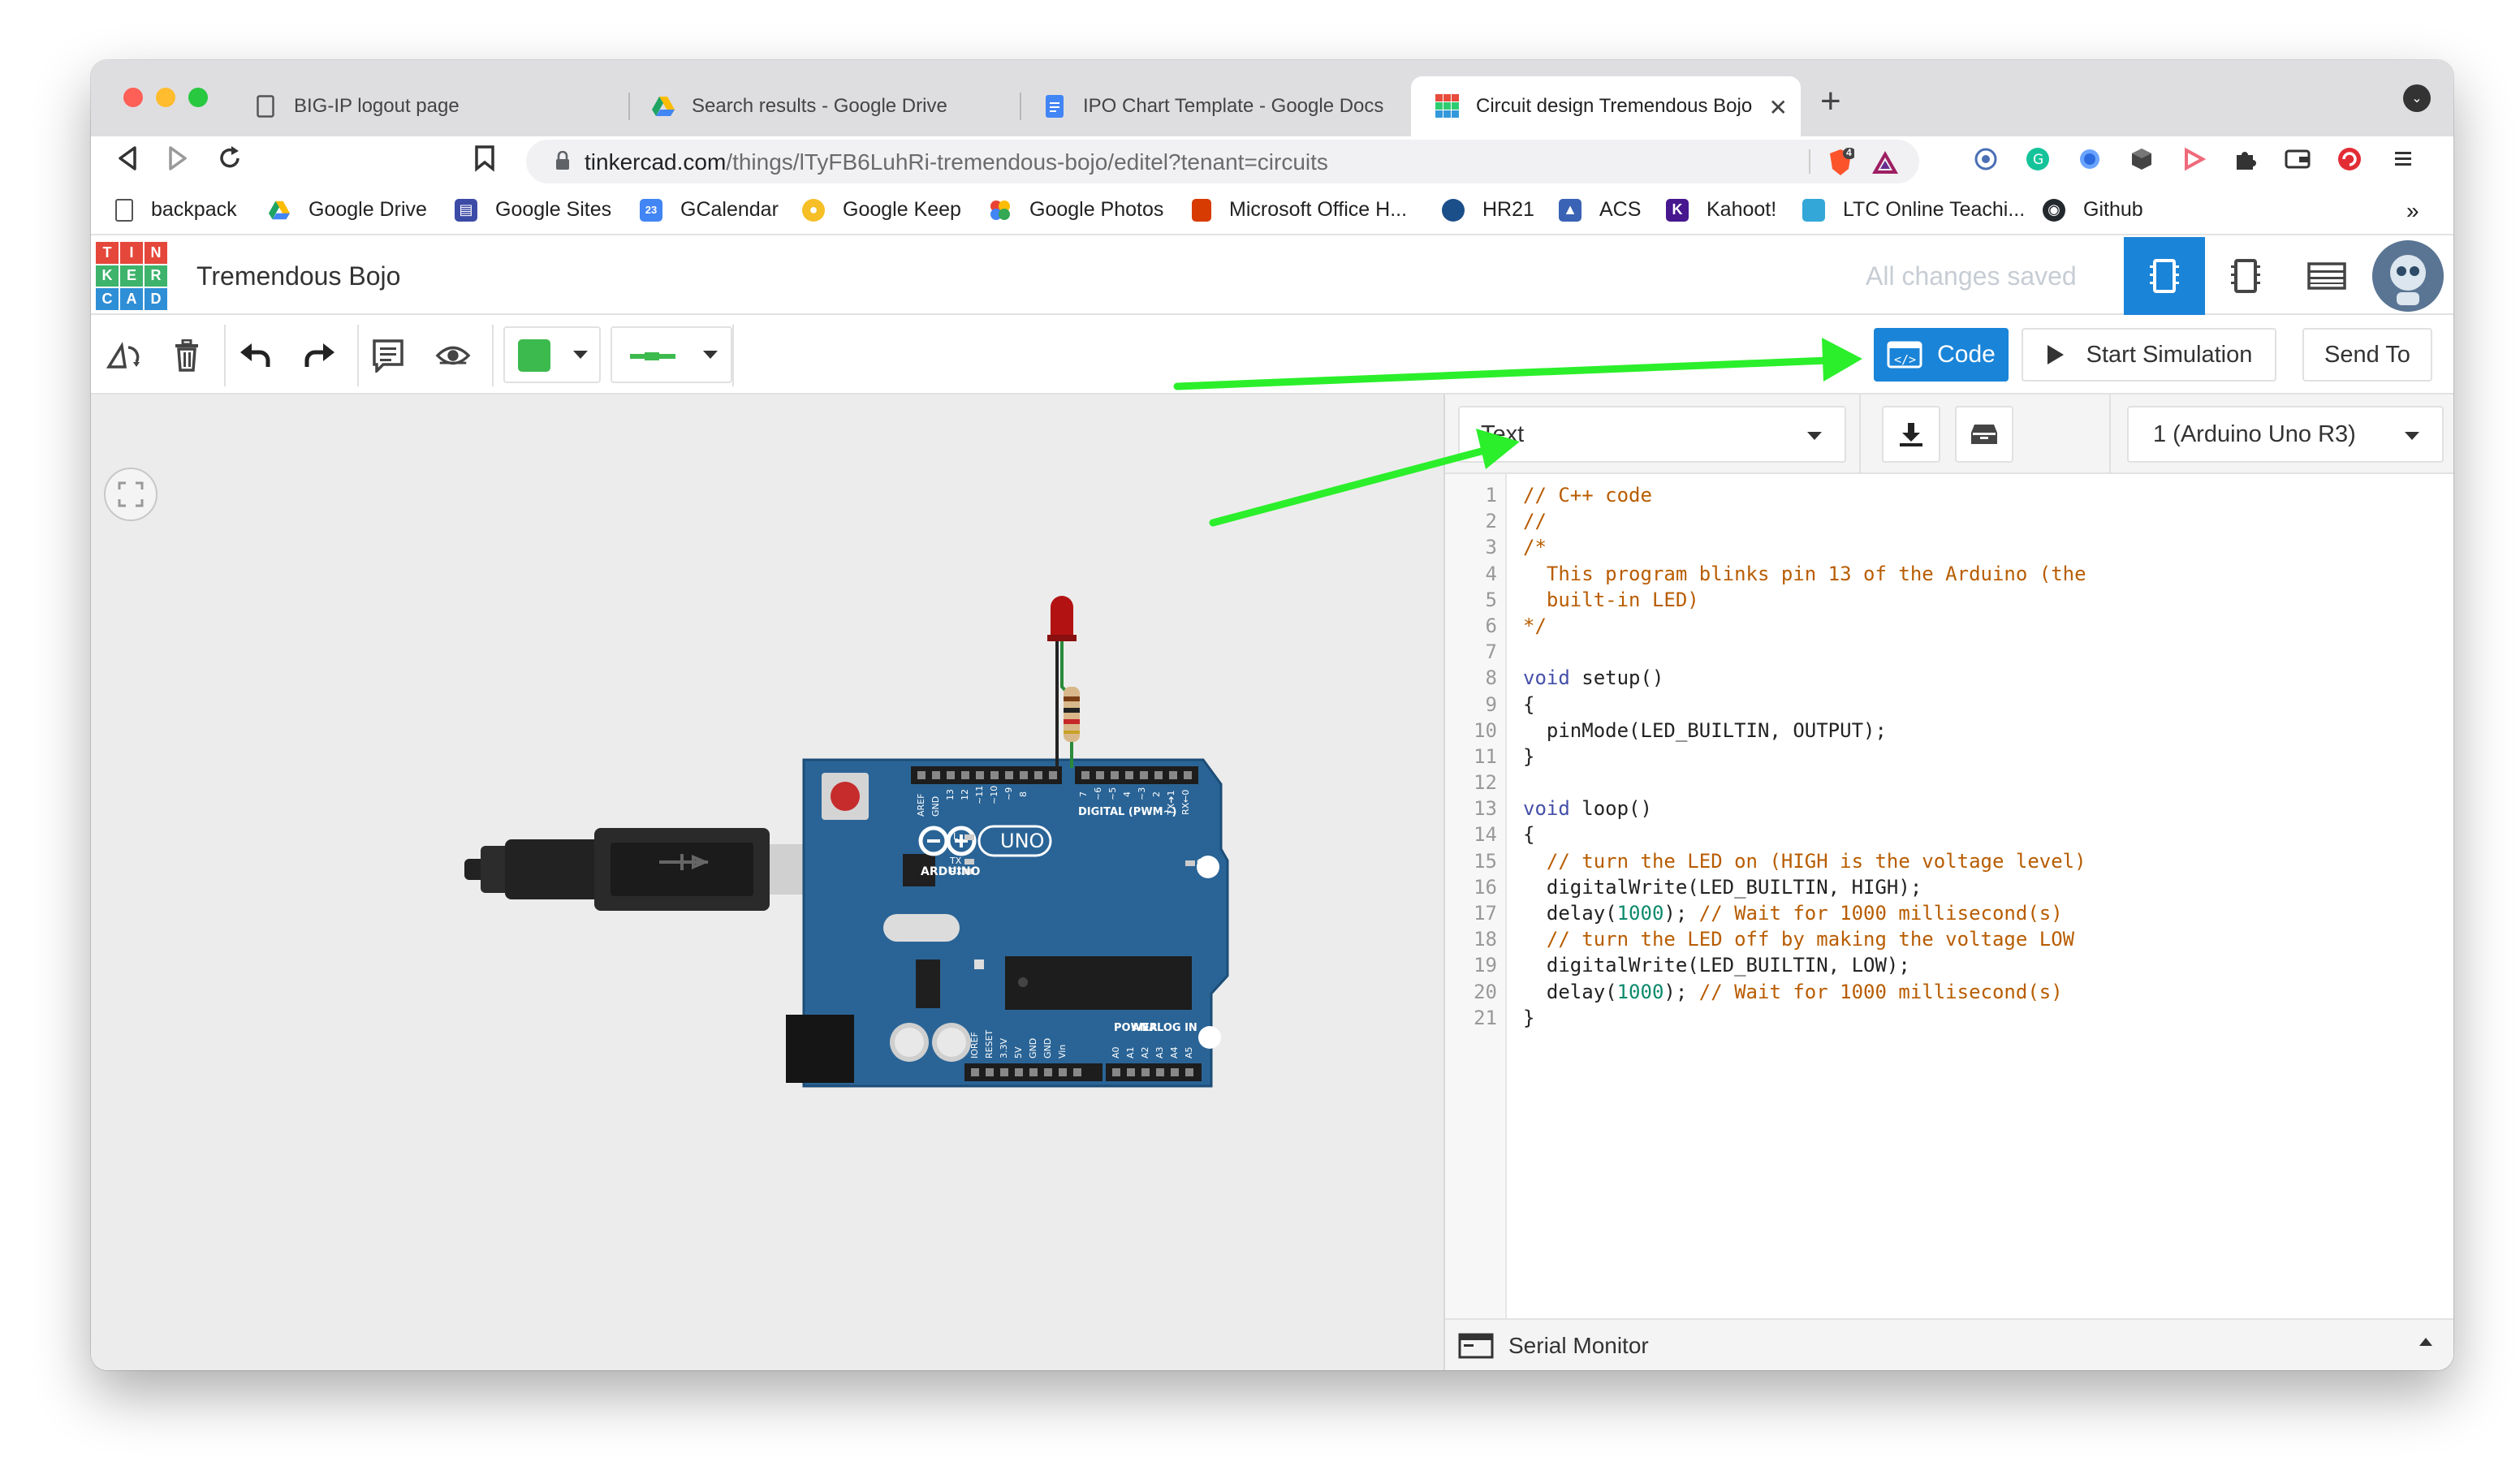 The image size is (2520, 1479). What do you see at coordinates (1949, 1344) in the screenshot?
I see `serial-monitor-bar: Serial Monitor` at bounding box center [1949, 1344].